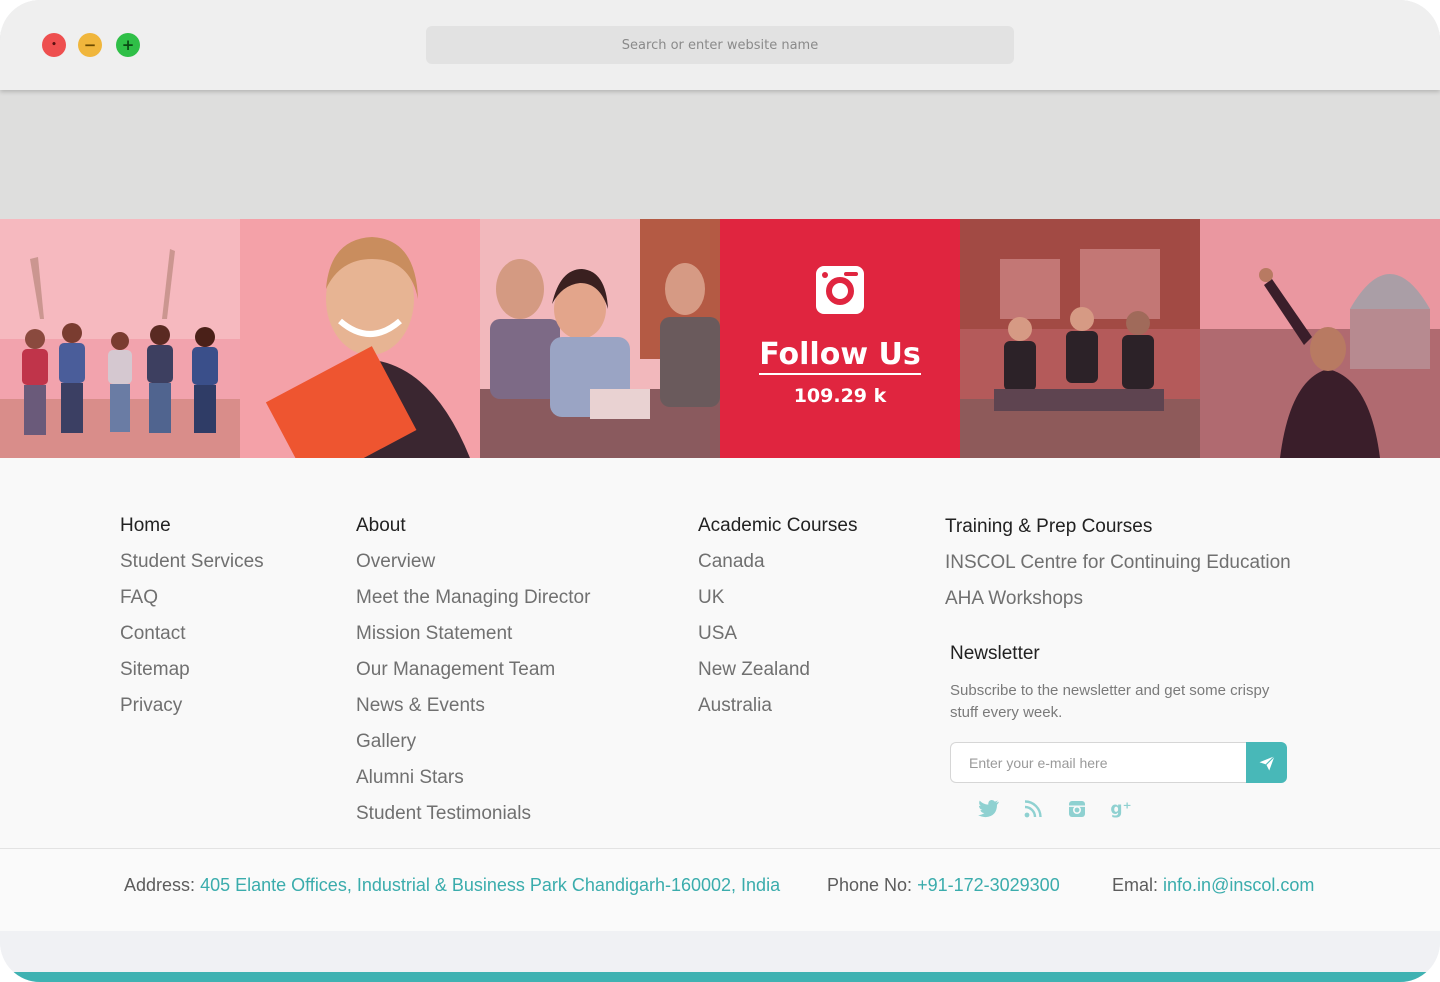 Image resolution: width=1440 pixels, height=982 pixels. I want to click on footer-link: Privacy, so click(192, 706).